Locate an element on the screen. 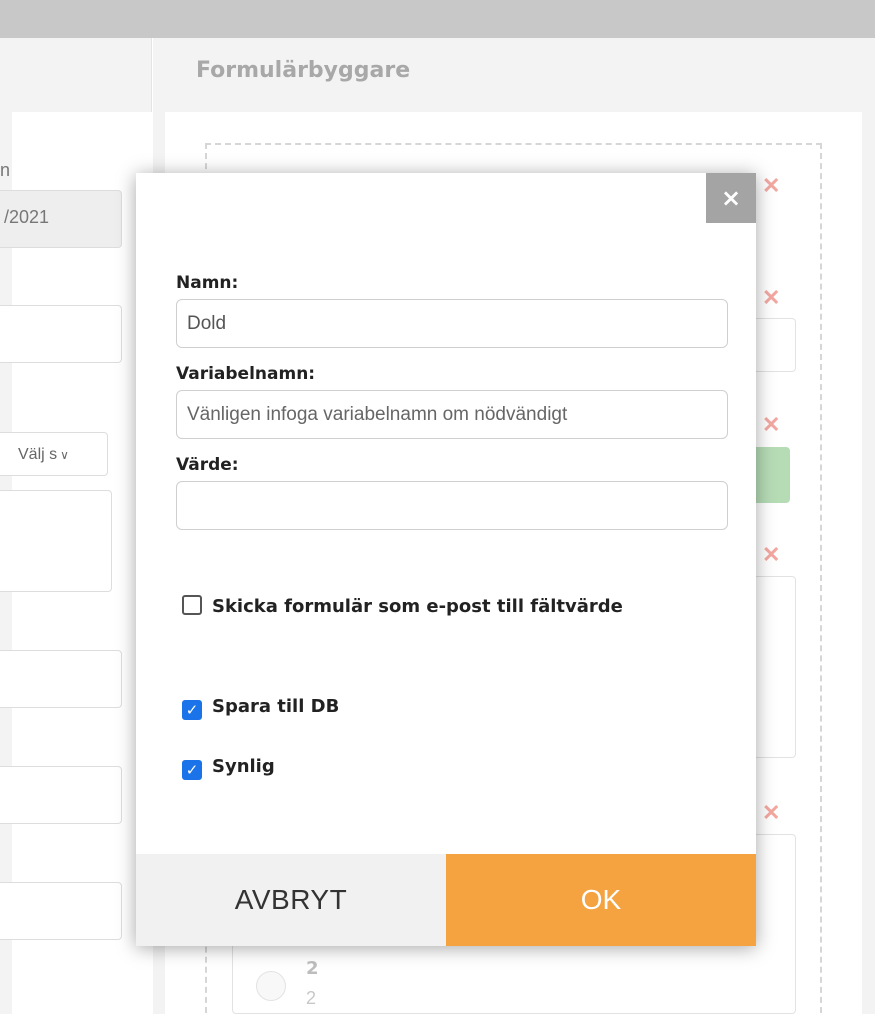  variable-name-input is located at coordinates (452, 414).